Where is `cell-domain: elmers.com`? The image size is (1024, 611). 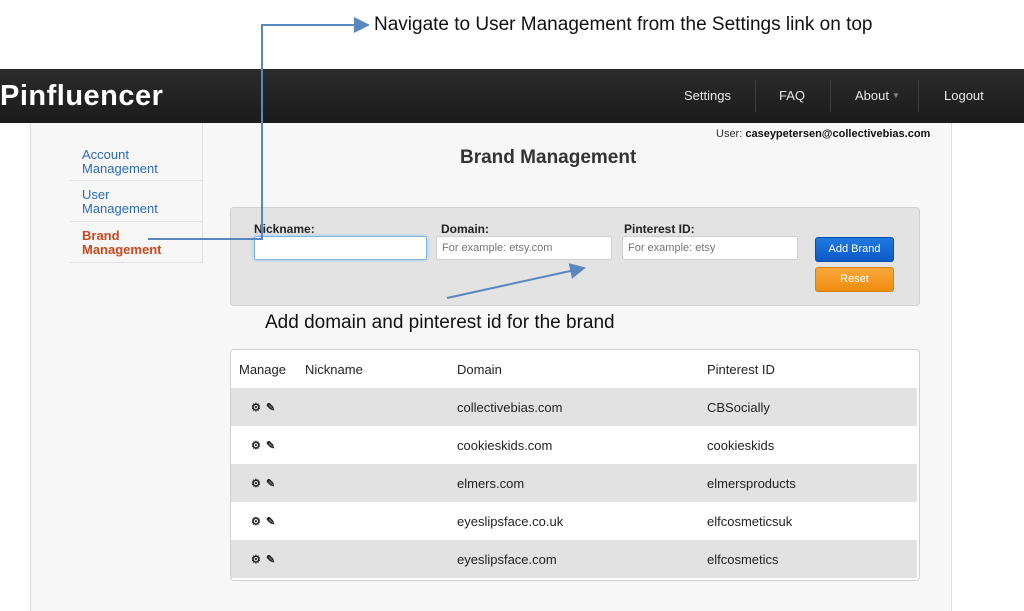
cell-domain: elmers.com is located at coordinates (491, 483).